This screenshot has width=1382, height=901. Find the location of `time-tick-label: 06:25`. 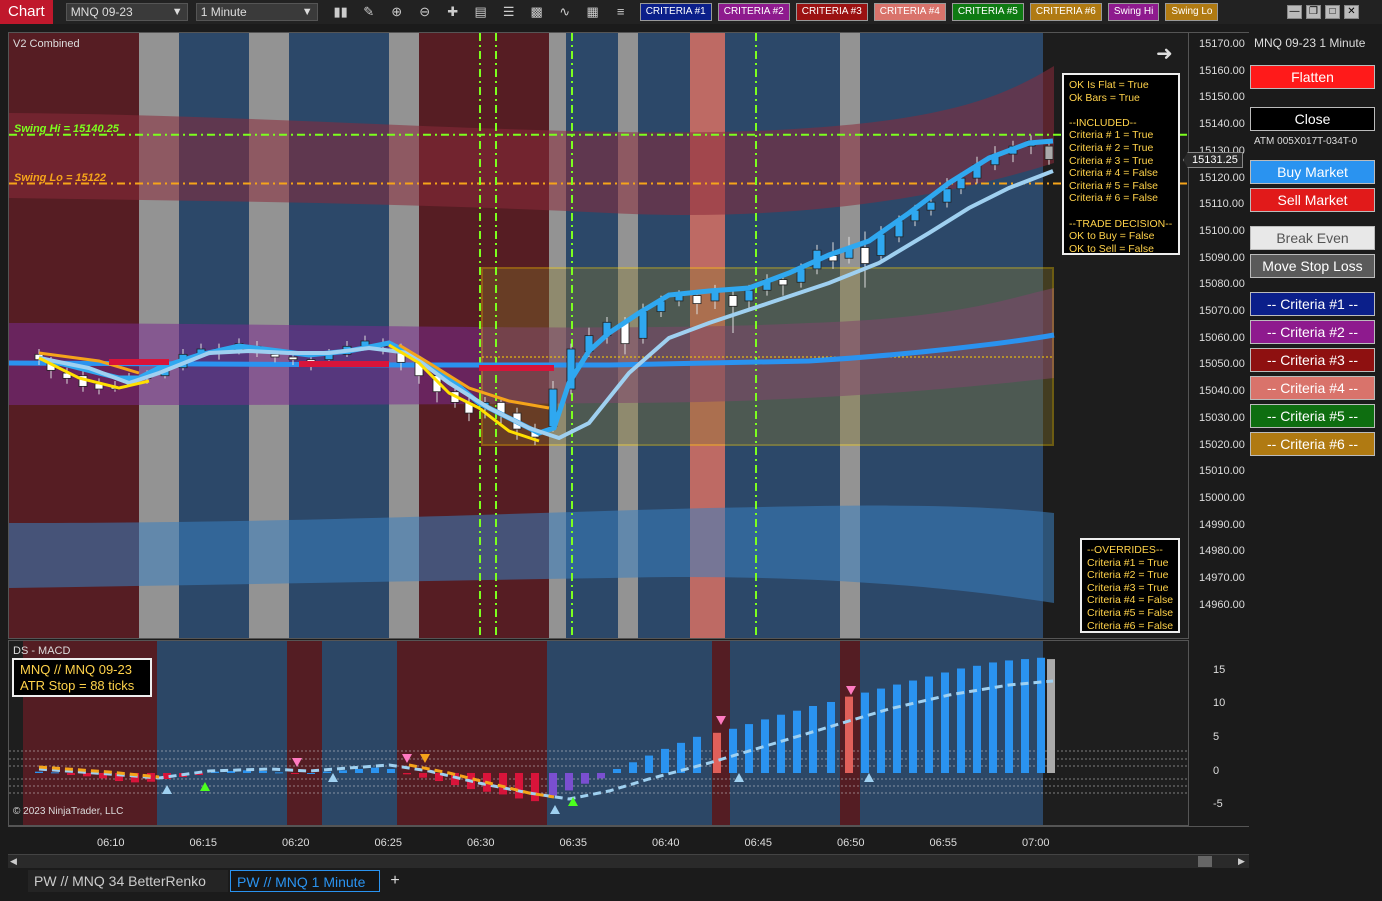

time-tick-label: 06:25 is located at coordinates (388, 843).